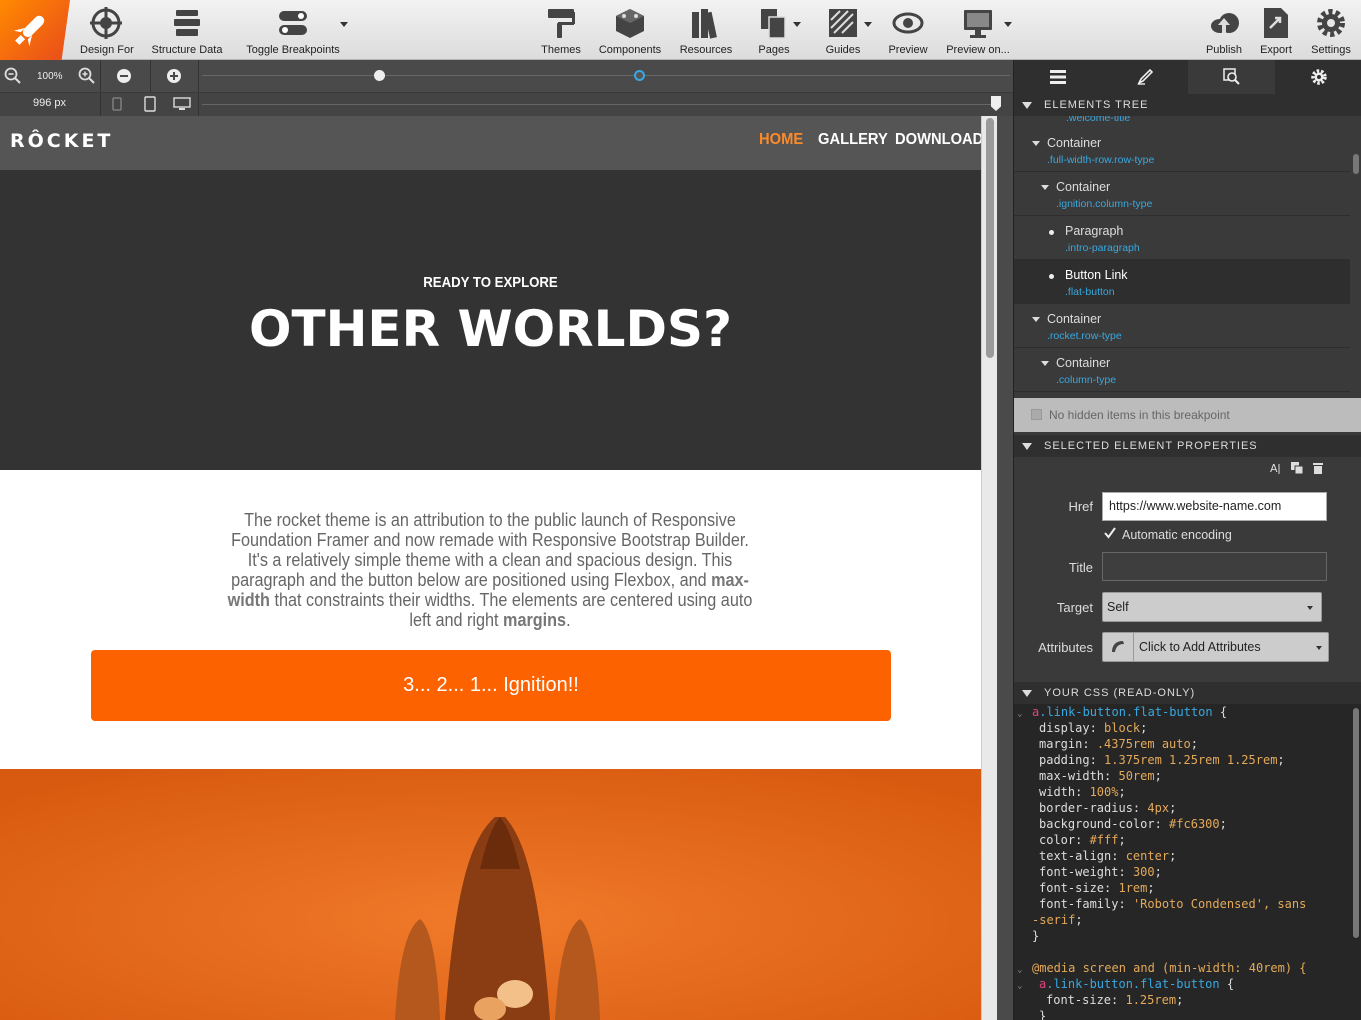 The height and width of the screenshot is (1020, 1361). I want to click on title-input, so click(1214, 566).